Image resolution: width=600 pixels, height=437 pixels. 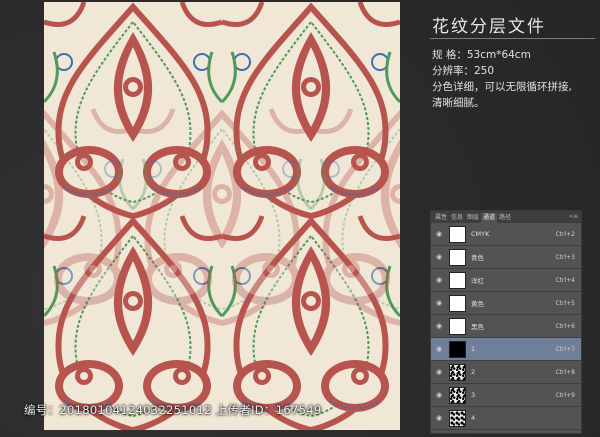 I want to click on channel-name: 青色, so click(x=477, y=258).